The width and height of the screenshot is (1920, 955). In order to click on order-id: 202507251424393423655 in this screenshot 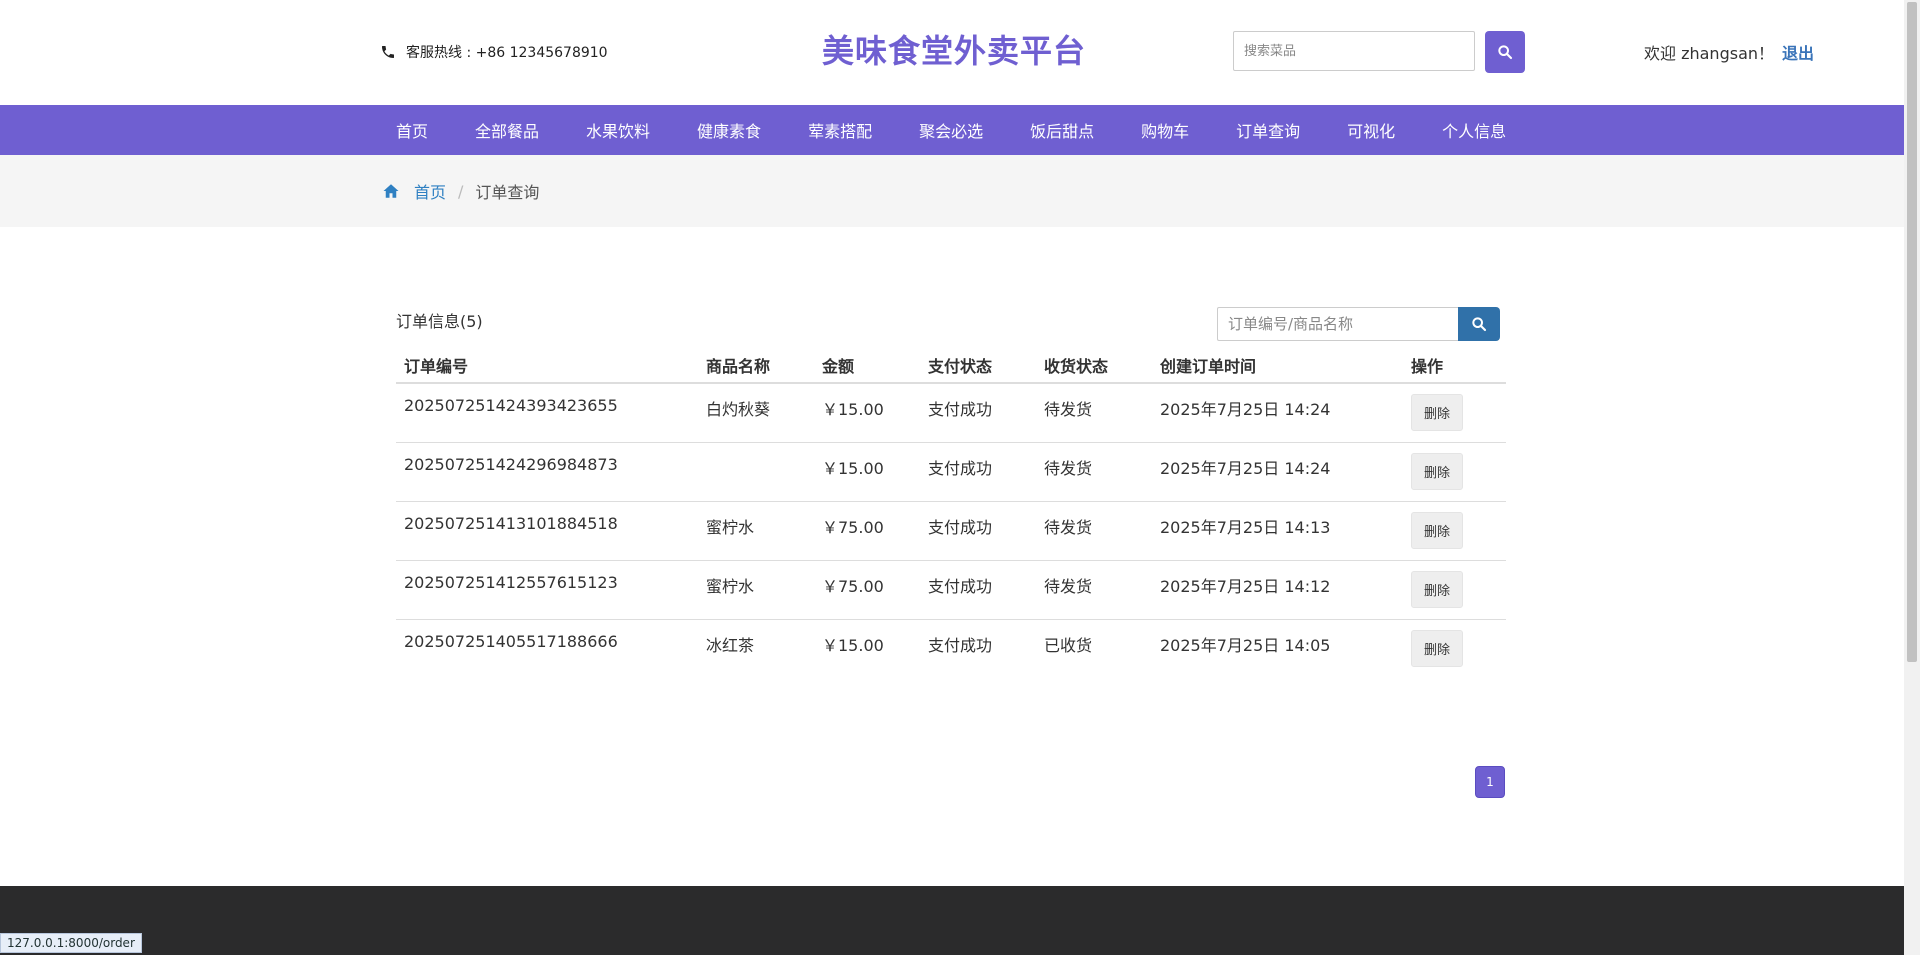, I will do `click(511, 405)`.